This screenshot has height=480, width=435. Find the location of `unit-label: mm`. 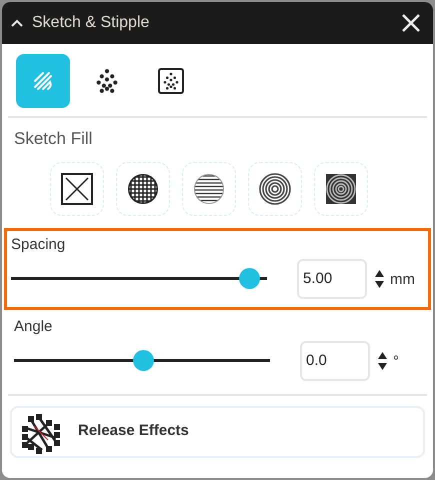

unit-label: mm is located at coordinates (402, 280).